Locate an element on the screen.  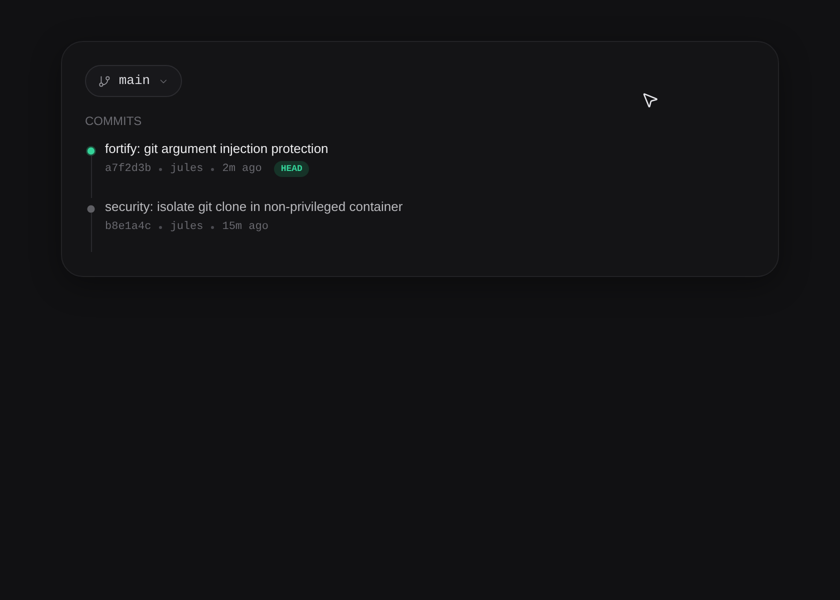
branch-name: main is located at coordinates (134, 81).